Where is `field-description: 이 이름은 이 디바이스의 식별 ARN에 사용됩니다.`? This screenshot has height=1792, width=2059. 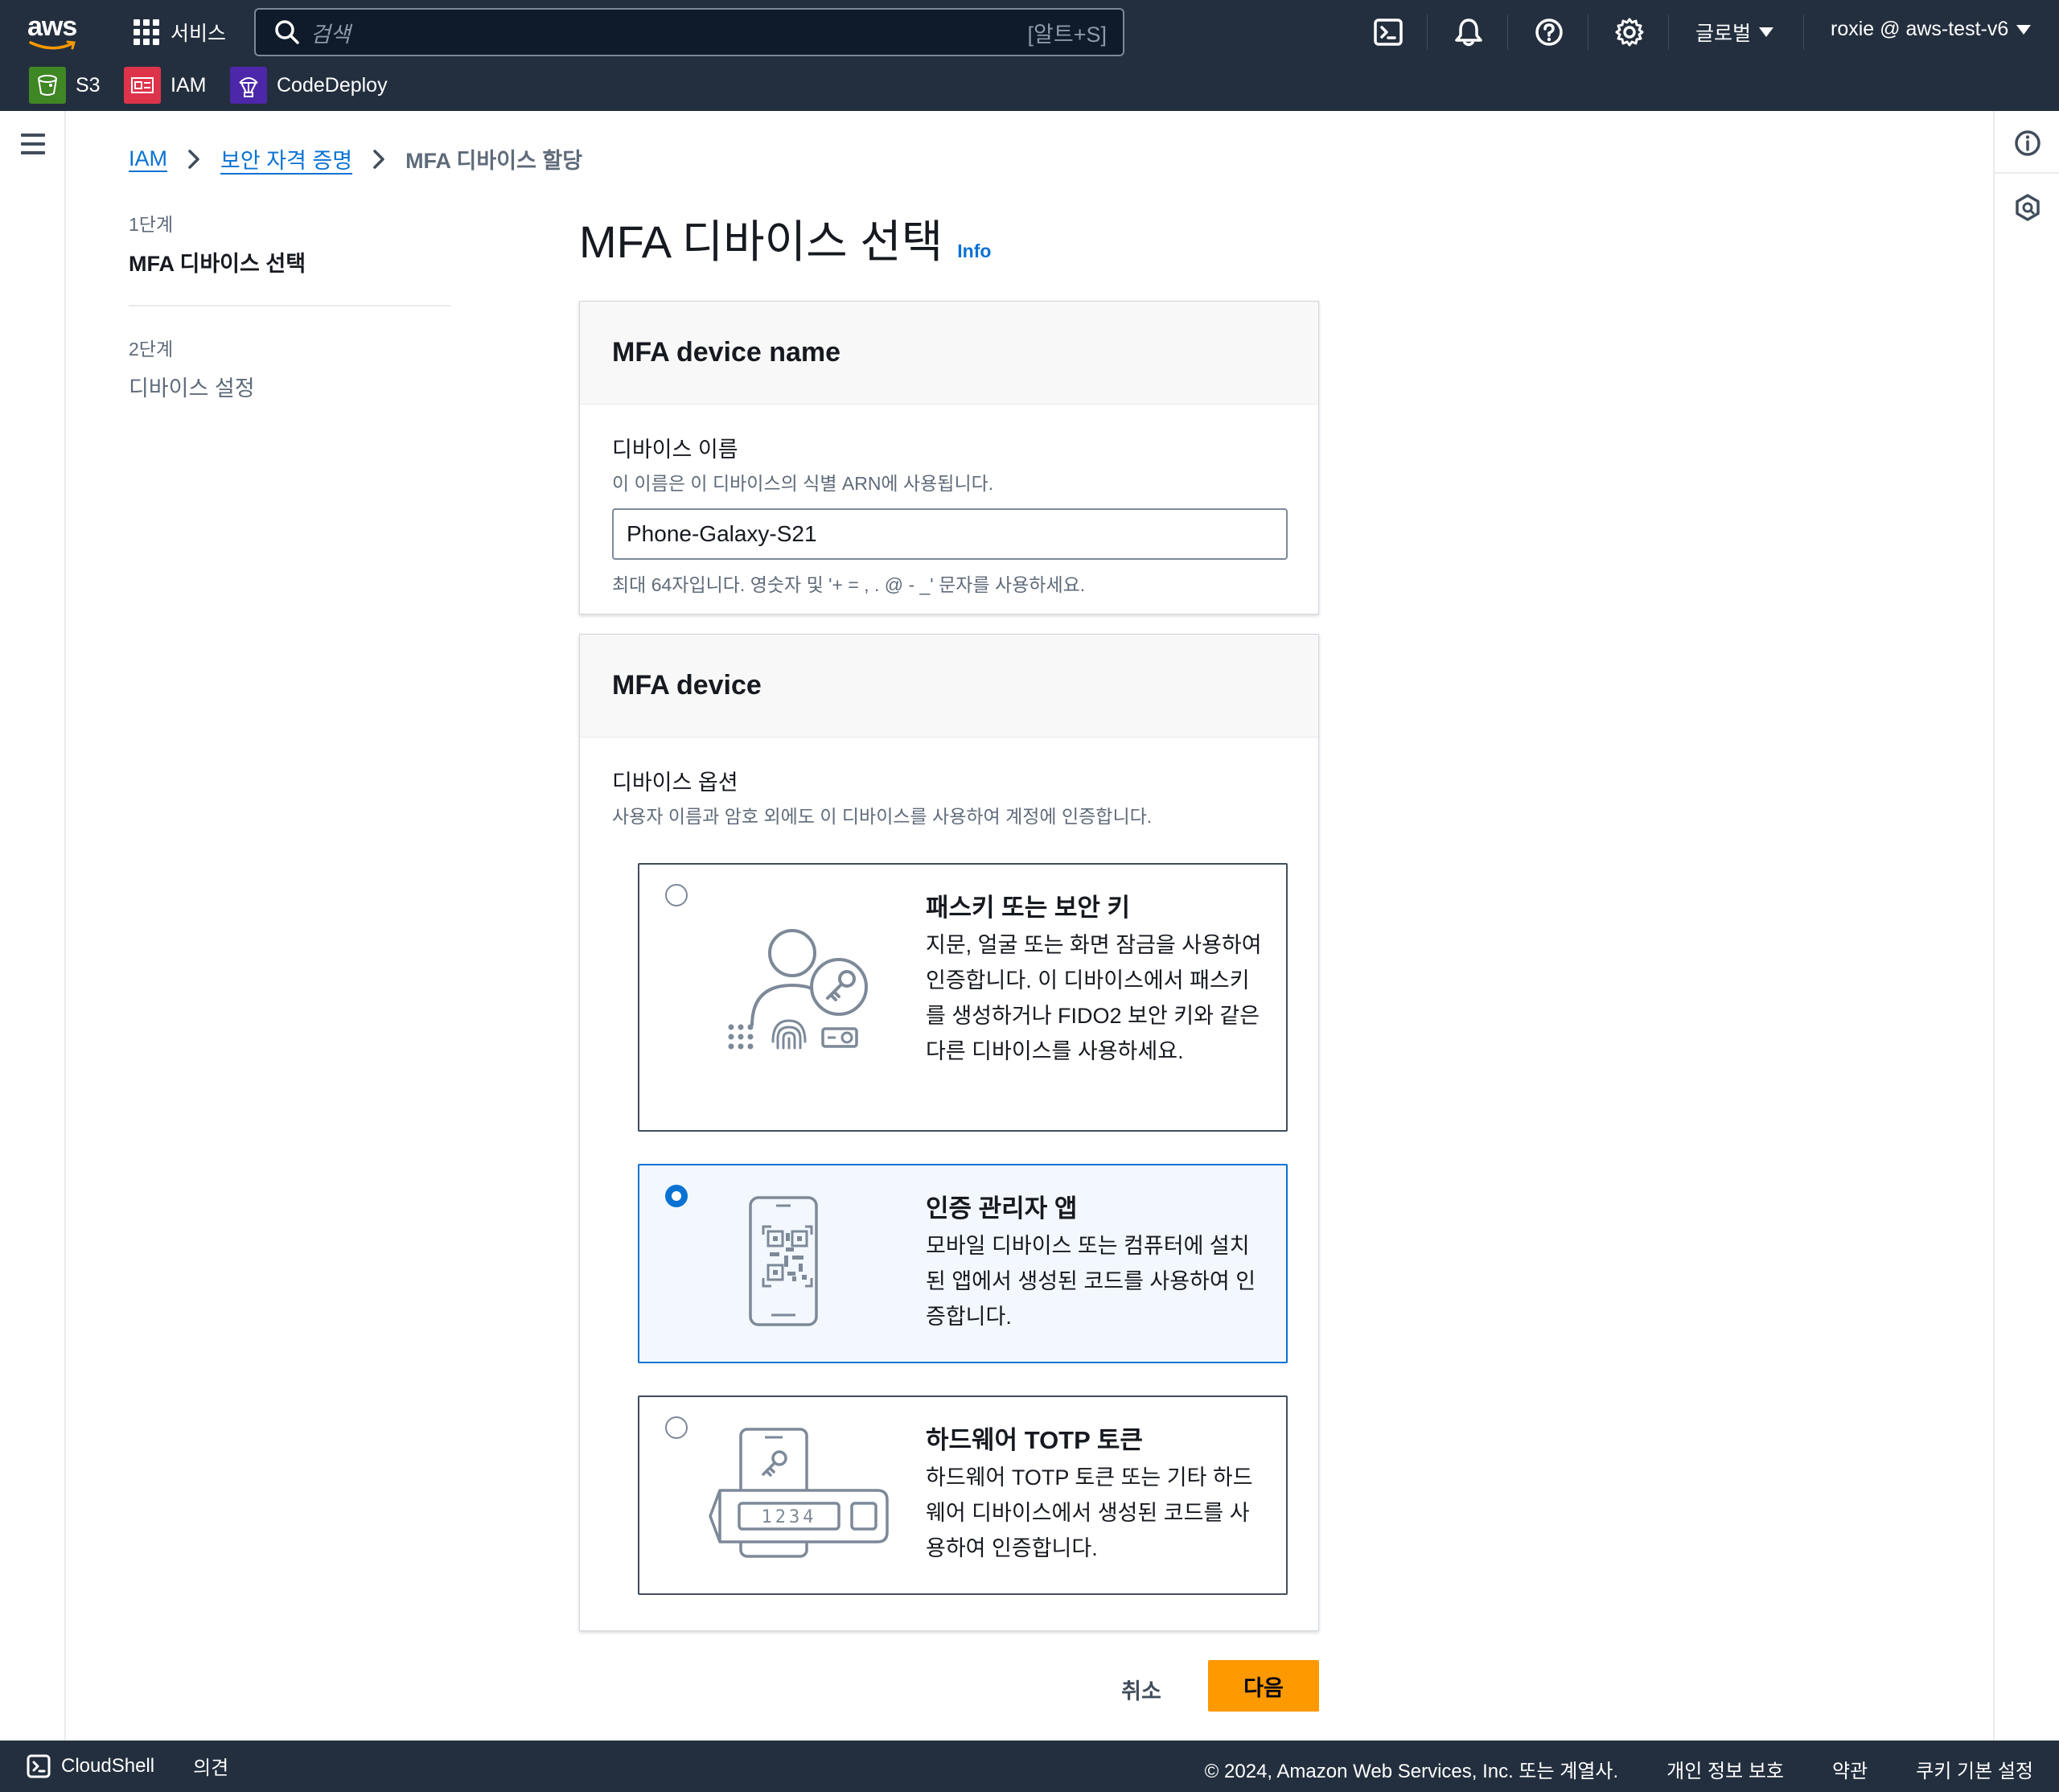
field-description: 이 이름은 이 디바이스의 식별 ARN에 사용됩니다. is located at coordinates (803, 483).